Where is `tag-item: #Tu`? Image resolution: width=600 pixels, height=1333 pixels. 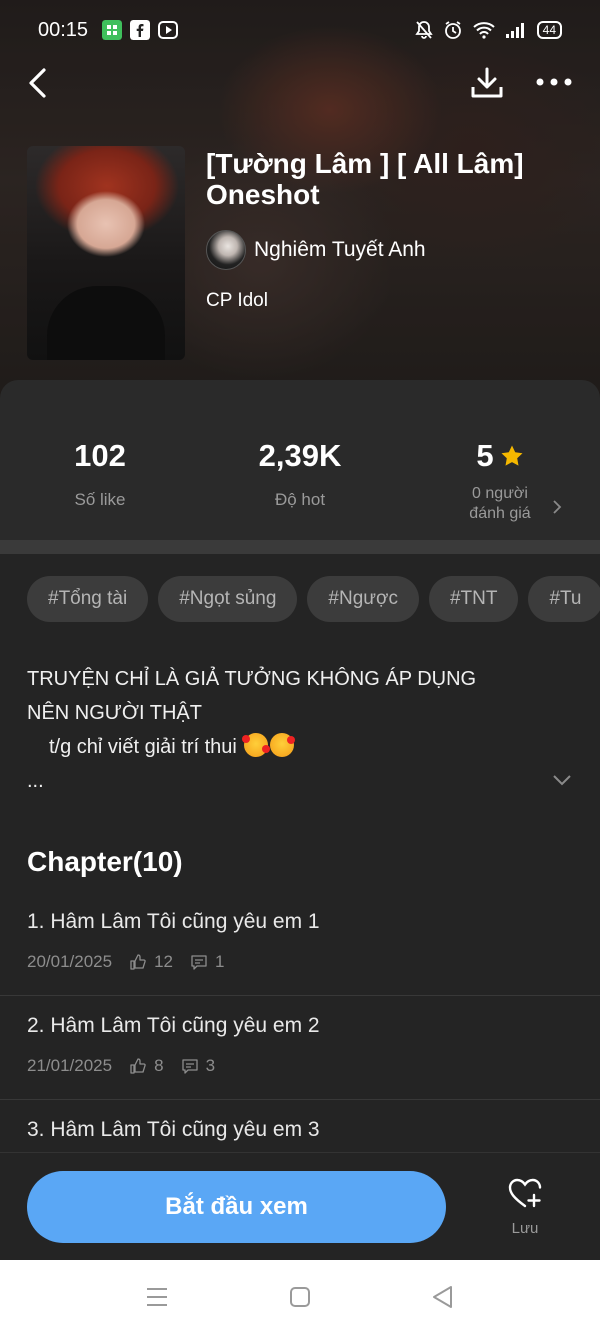
tag-item: #Tu is located at coordinates (564, 599).